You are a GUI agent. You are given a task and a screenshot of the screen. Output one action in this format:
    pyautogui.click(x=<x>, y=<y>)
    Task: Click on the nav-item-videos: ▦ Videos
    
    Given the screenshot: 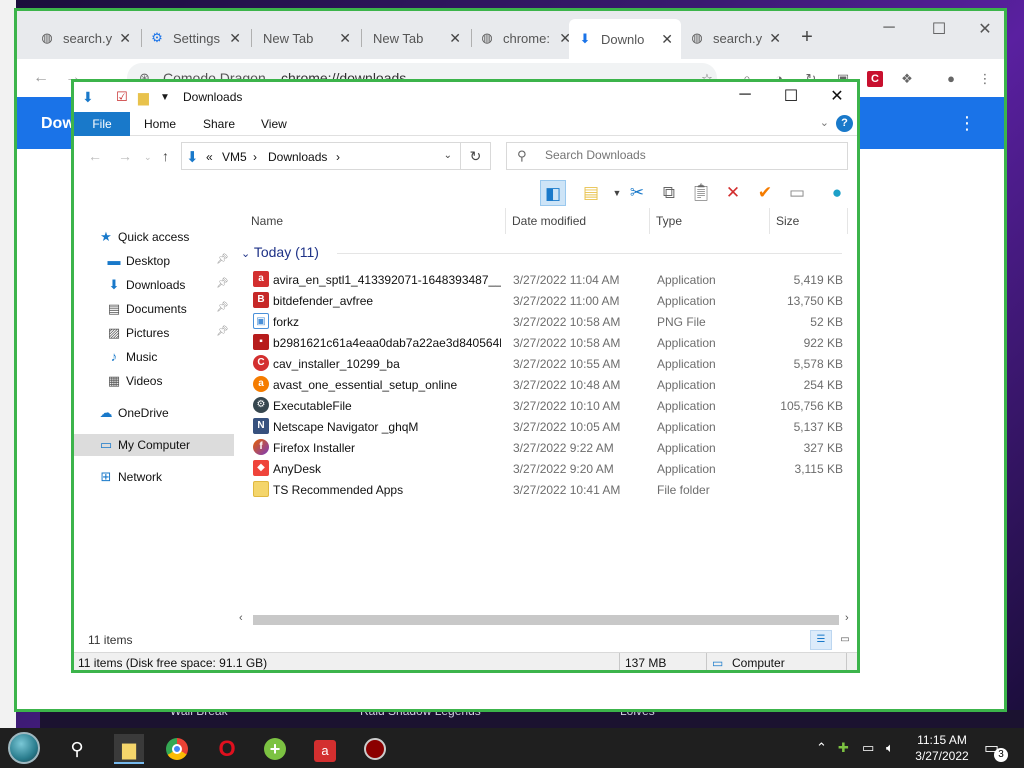 What is the action you would take?
    pyautogui.click(x=154, y=381)
    